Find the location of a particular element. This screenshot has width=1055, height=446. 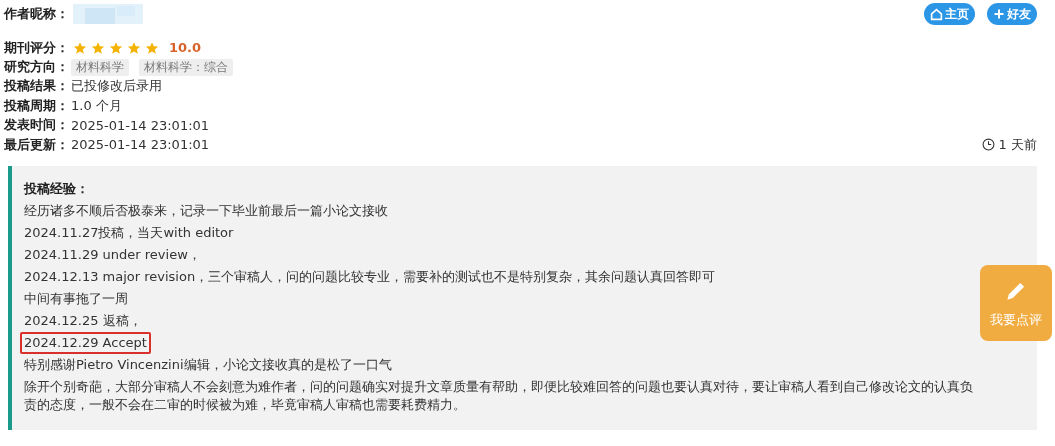

field-value: 已投修改后录用 is located at coordinates (116, 86).